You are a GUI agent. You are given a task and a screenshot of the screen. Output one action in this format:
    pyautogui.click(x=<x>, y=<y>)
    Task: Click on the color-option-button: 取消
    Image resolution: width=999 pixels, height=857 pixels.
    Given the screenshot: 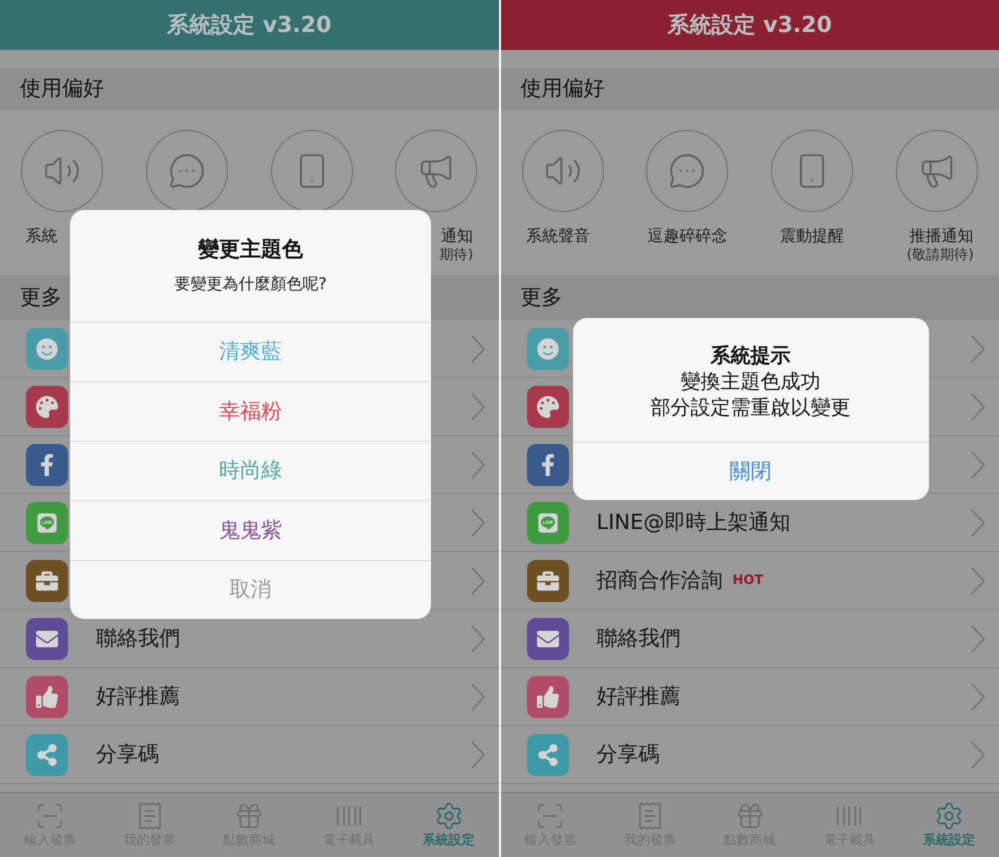 What is the action you would take?
    pyautogui.click(x=250, y=589)
    